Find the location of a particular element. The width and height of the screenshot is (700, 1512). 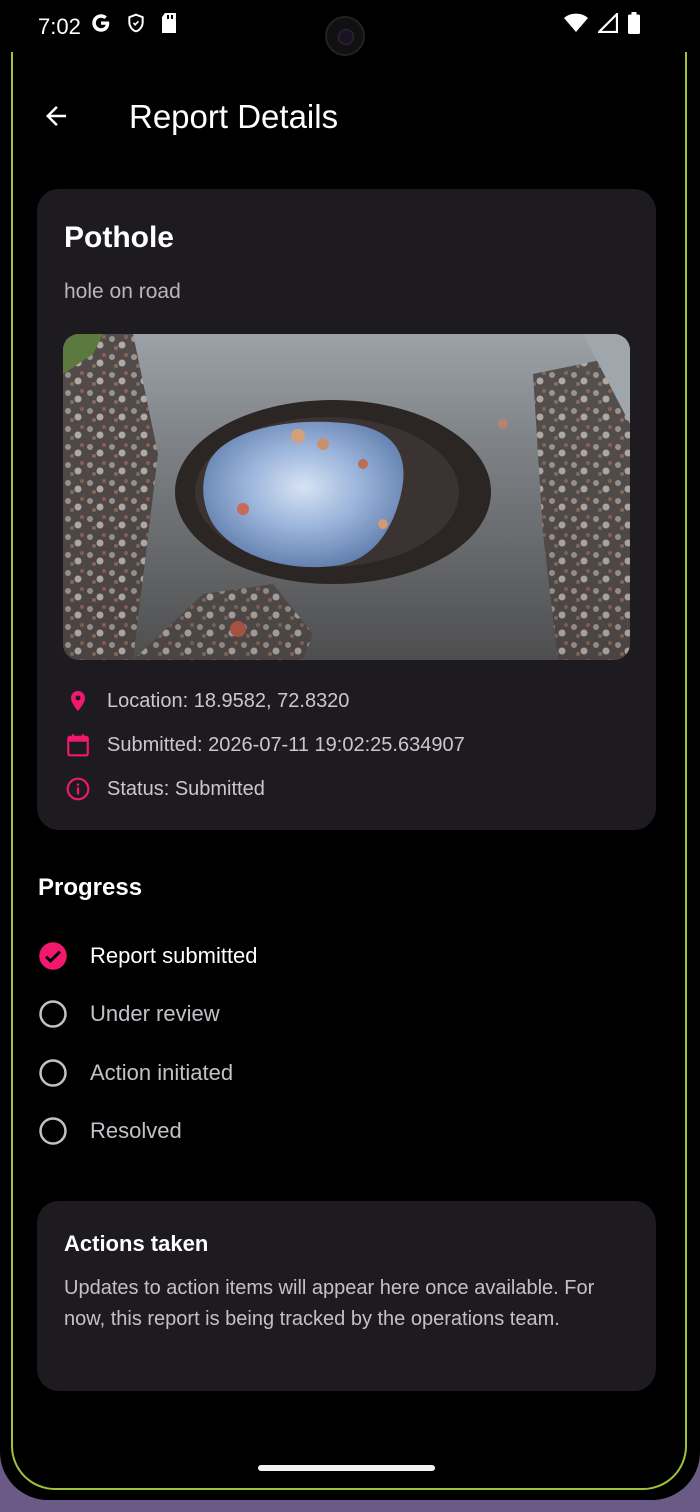

report-title: Pothole is located at coordinates (119, 237).